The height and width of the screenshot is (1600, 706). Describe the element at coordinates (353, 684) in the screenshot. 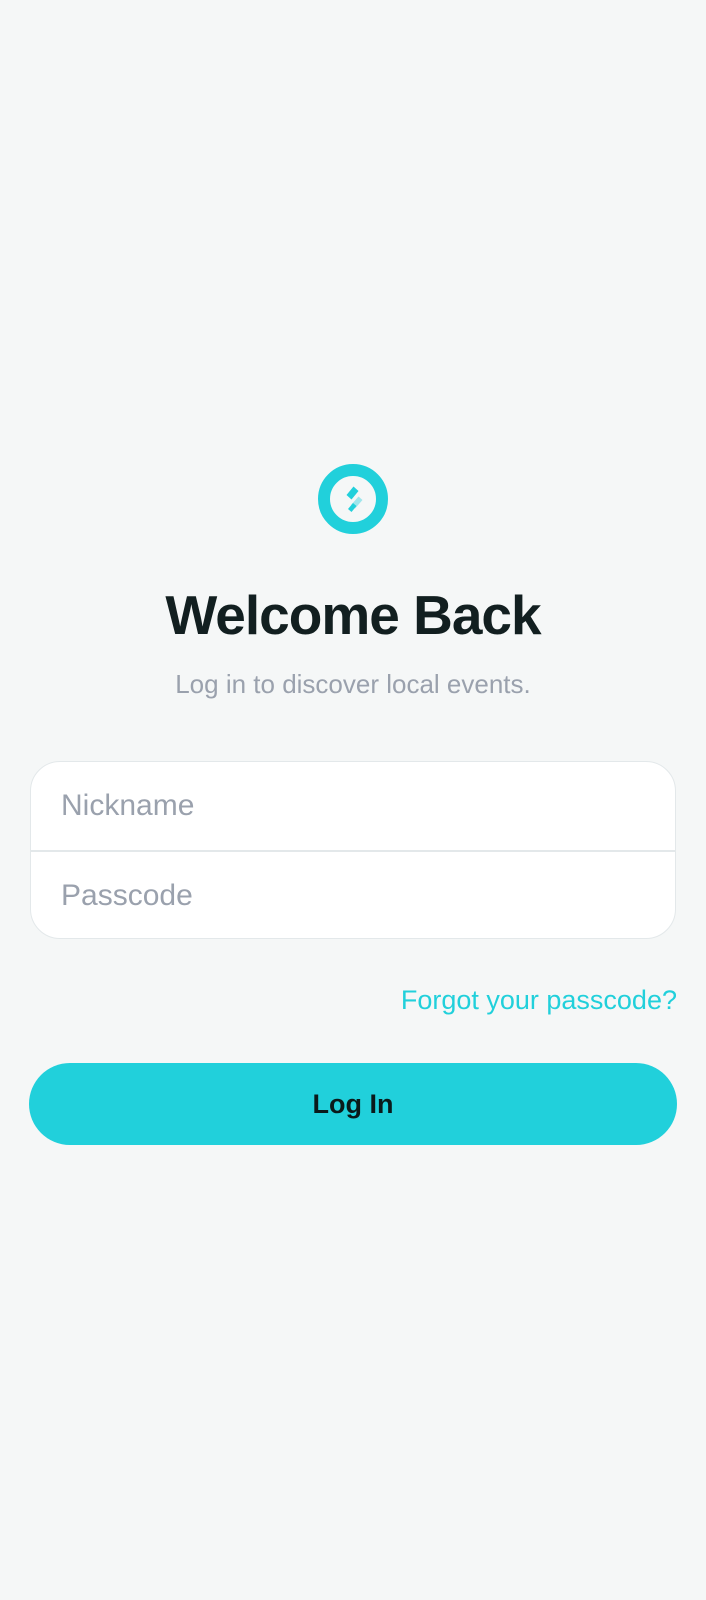

I see `page-subtitle: Log in to discover local events.` at that location.